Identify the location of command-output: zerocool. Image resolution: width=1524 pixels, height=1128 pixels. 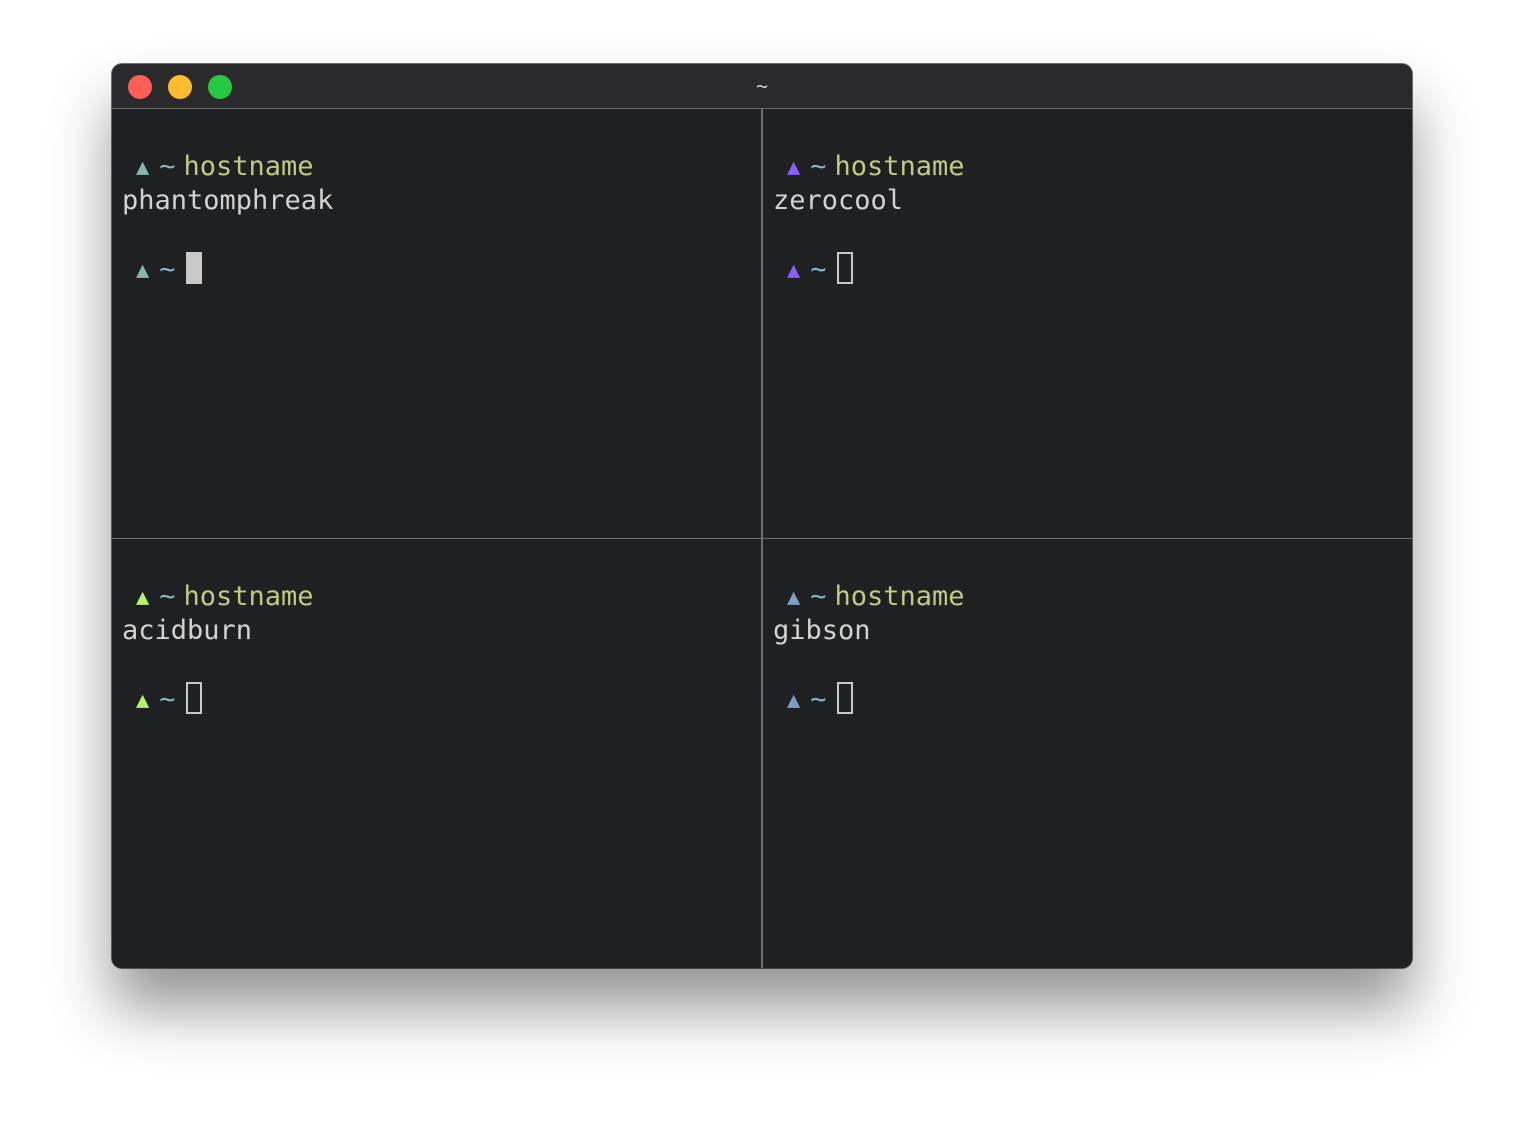
(838, 200).